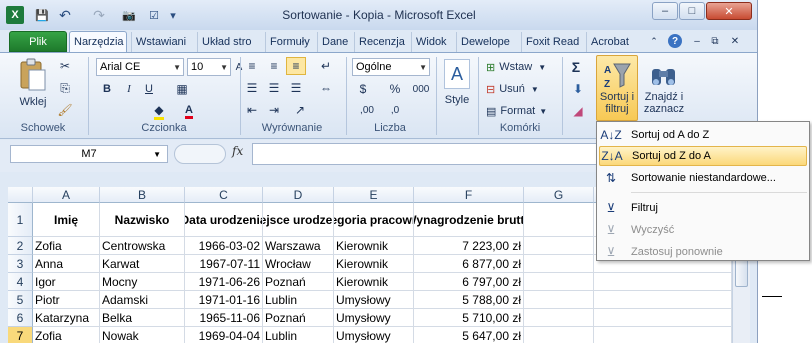 This screenshot has width=812, height=343. Describe the element at coordinates (129, 89) in the screenshot. I see `italic-button: I` at that location.